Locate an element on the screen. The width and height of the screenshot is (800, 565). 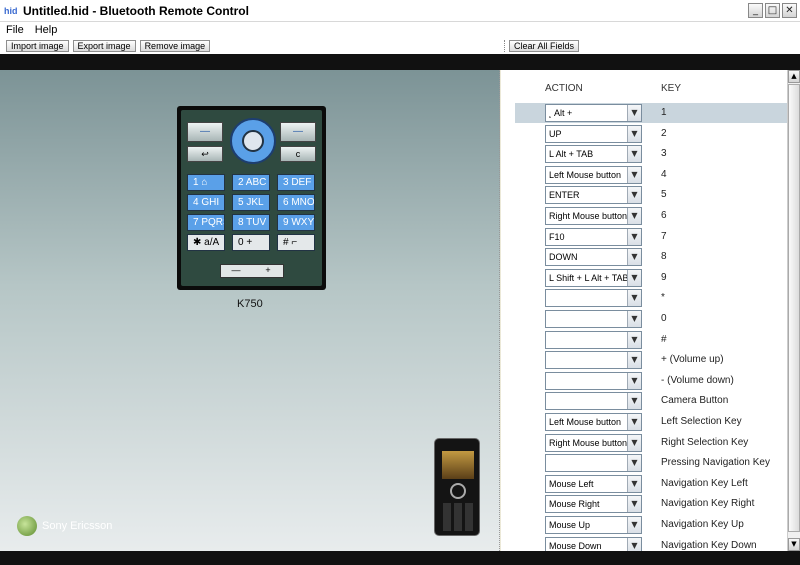
action-dropdown: ˛ Alt + ▼ is located at coordinates (593, 113).